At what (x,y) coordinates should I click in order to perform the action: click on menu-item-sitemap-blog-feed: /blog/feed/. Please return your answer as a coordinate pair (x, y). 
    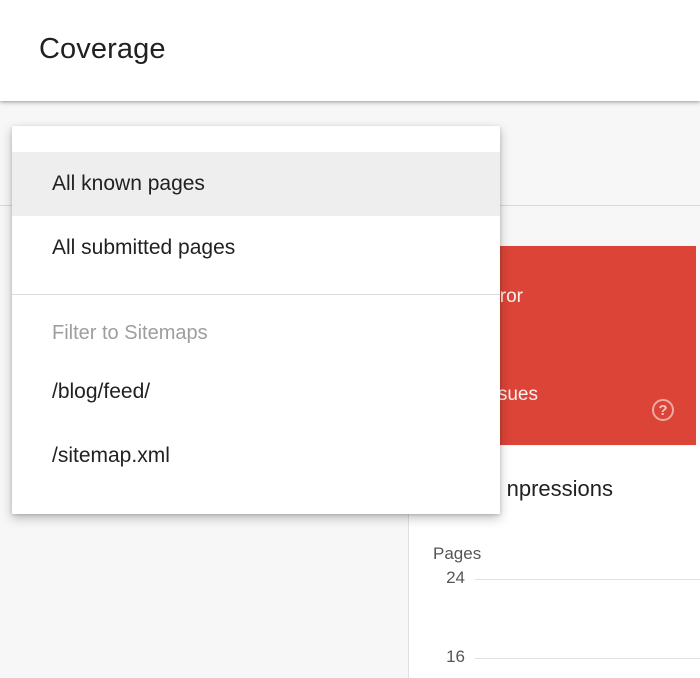
    Looking at the image, I should click on (256, 392).